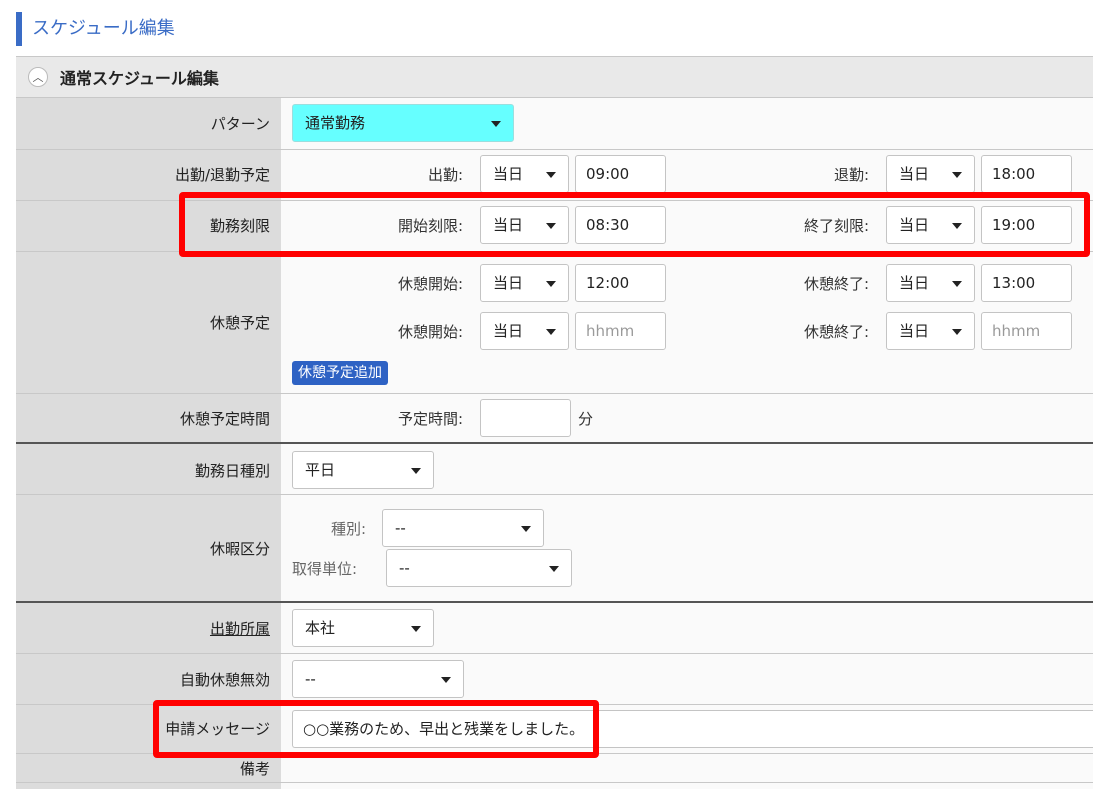 This screenshot has width=1093, height=789. Describe the element at coordinates (310, 679) in the screenshot. I see `auto-break-select-value: --` at that location.